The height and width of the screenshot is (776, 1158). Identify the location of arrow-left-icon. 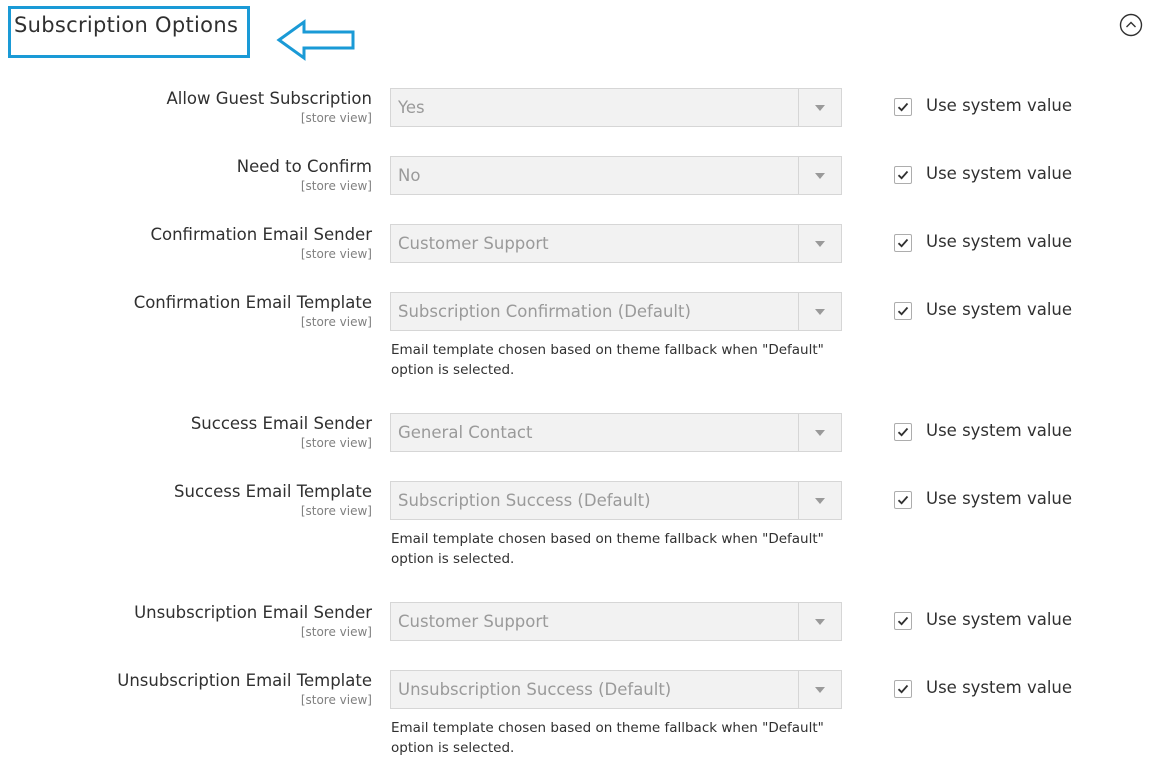
(315, 40).